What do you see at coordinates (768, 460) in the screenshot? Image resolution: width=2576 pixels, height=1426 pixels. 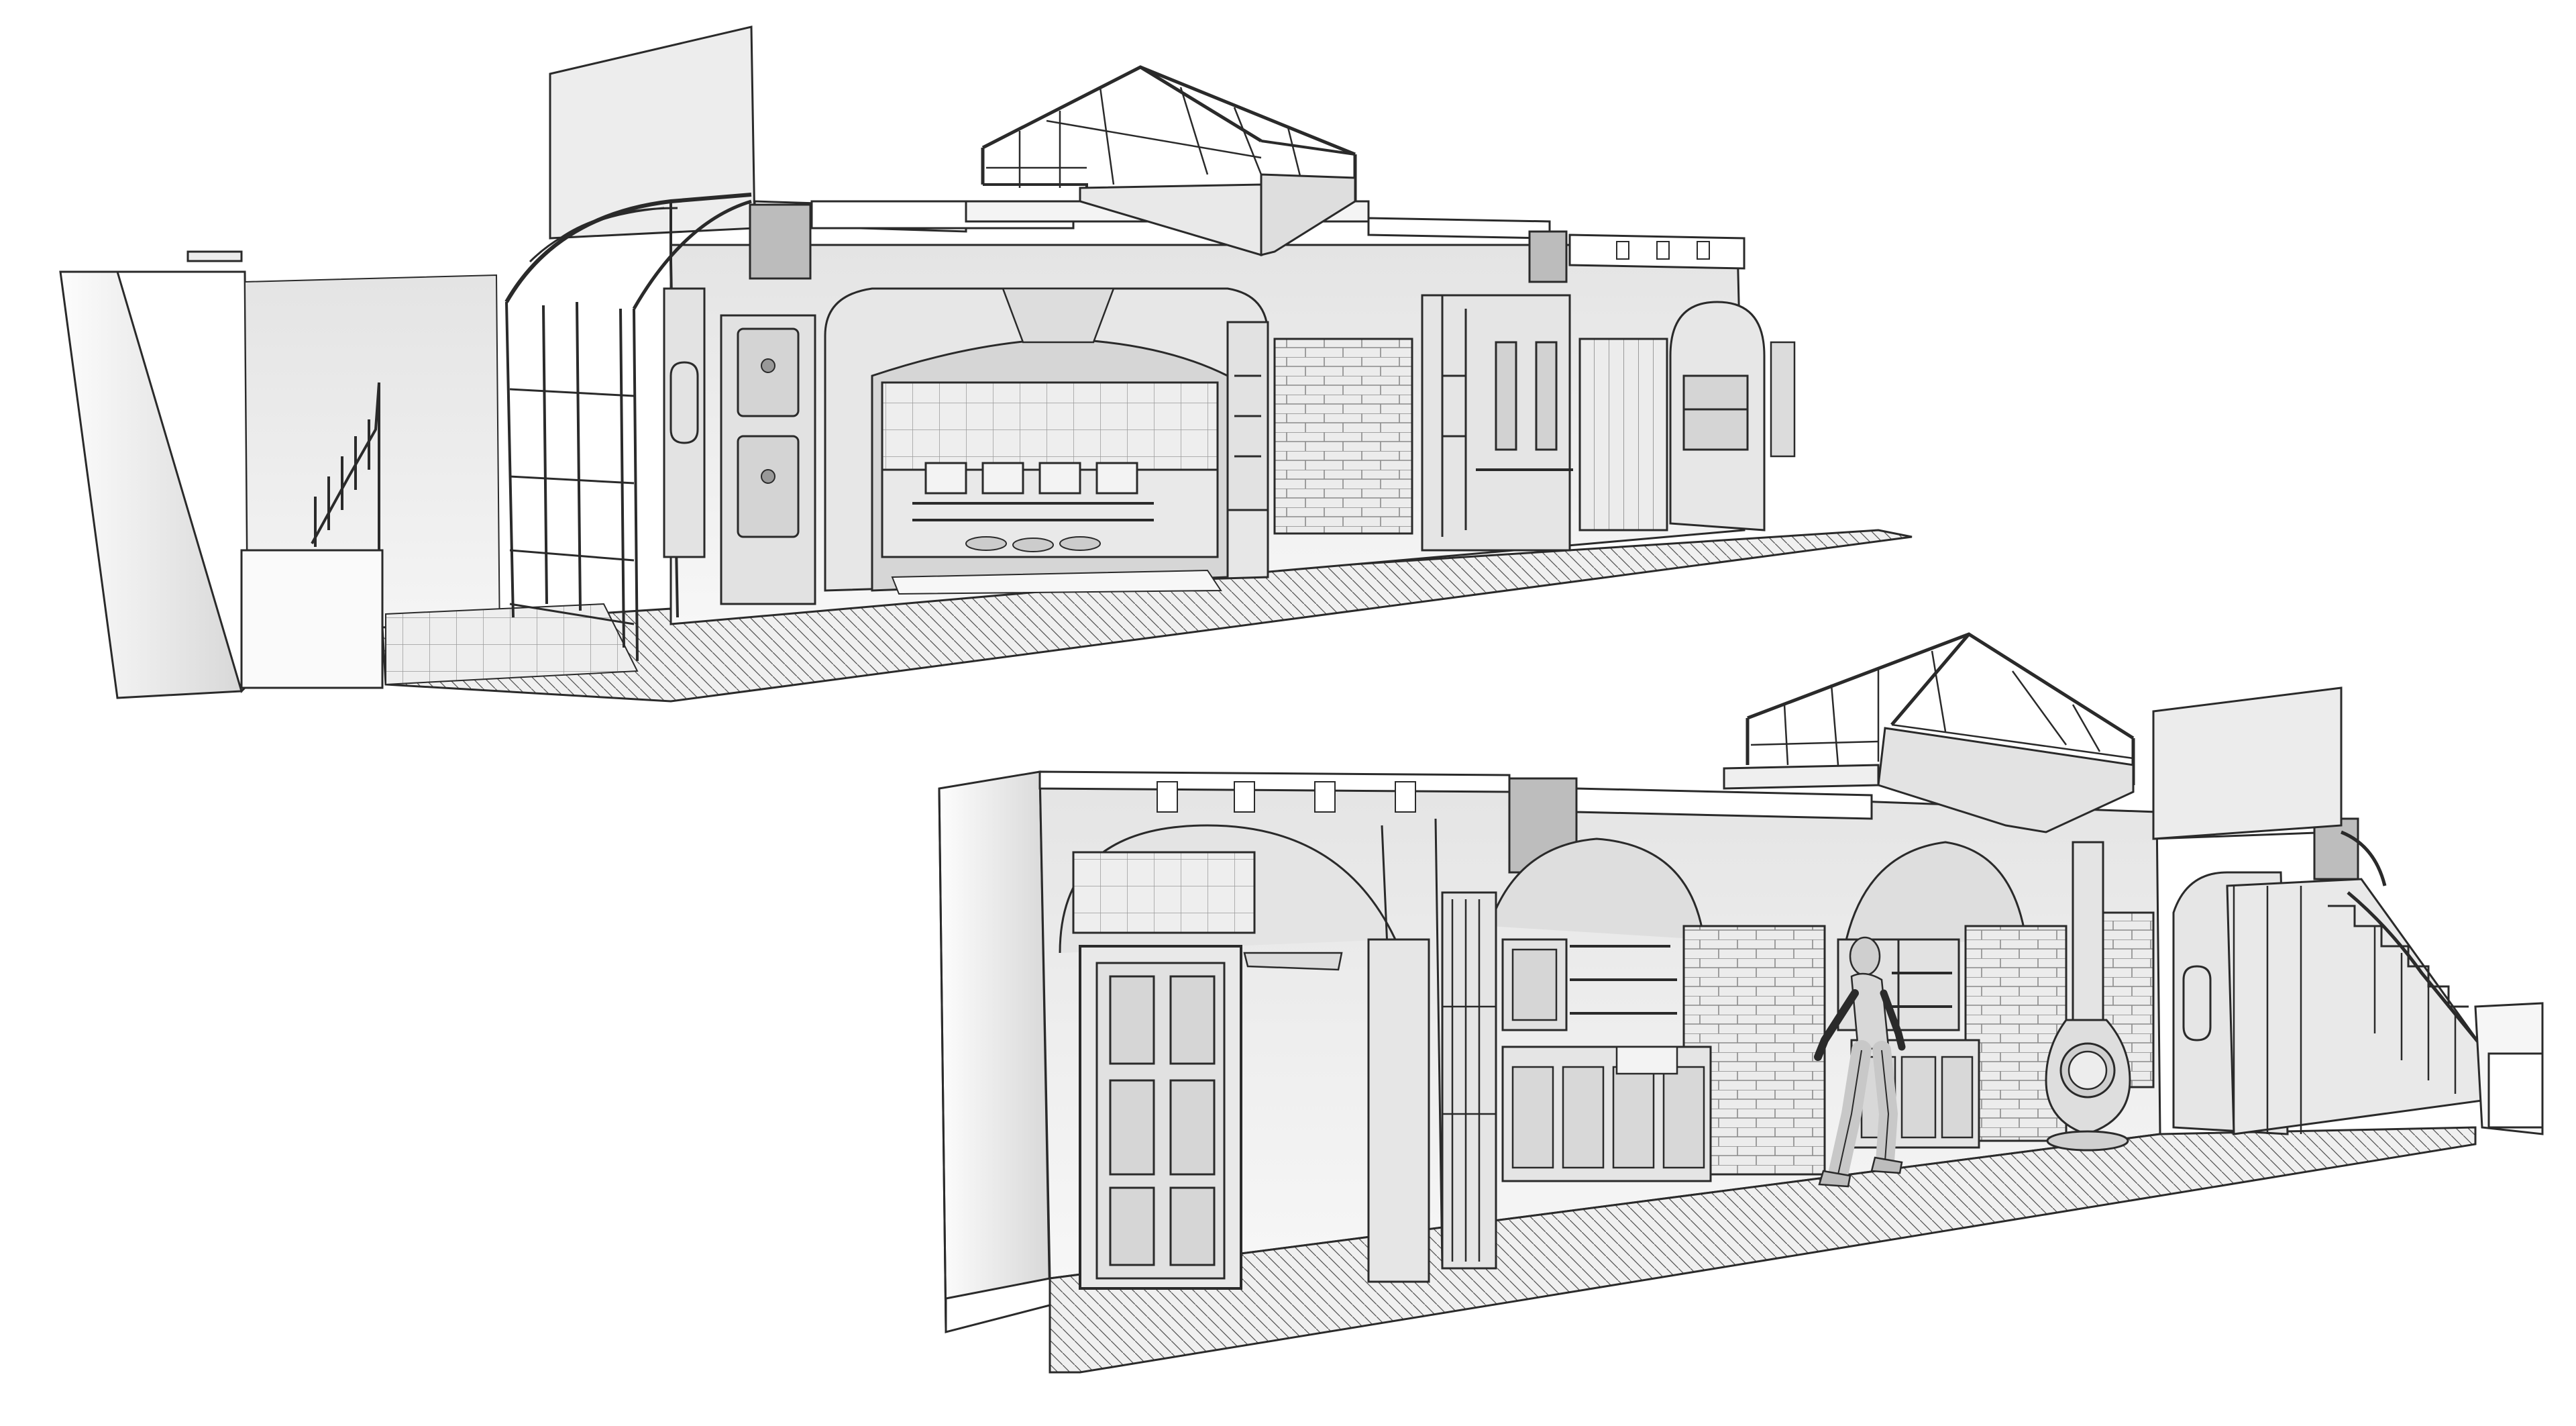 I see `oven-doors` at bounding box center [768, 460].